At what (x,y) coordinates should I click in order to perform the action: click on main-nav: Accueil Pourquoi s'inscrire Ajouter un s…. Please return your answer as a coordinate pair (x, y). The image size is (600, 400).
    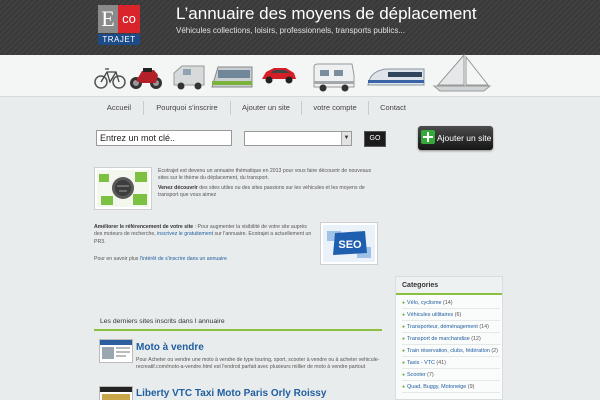
    Looking at the image, I should click on (300, 108).